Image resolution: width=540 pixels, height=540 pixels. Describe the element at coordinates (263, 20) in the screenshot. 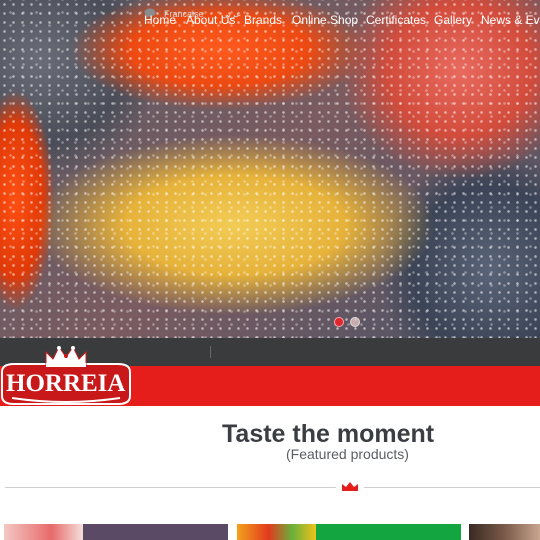

I see `nav-brands: Brands` at that location.